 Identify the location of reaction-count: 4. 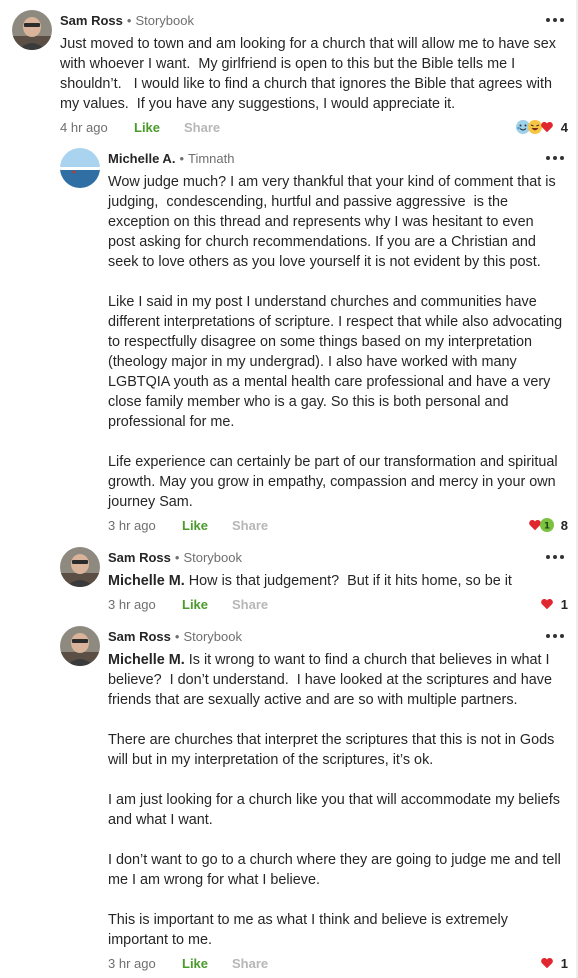
(564, 127).